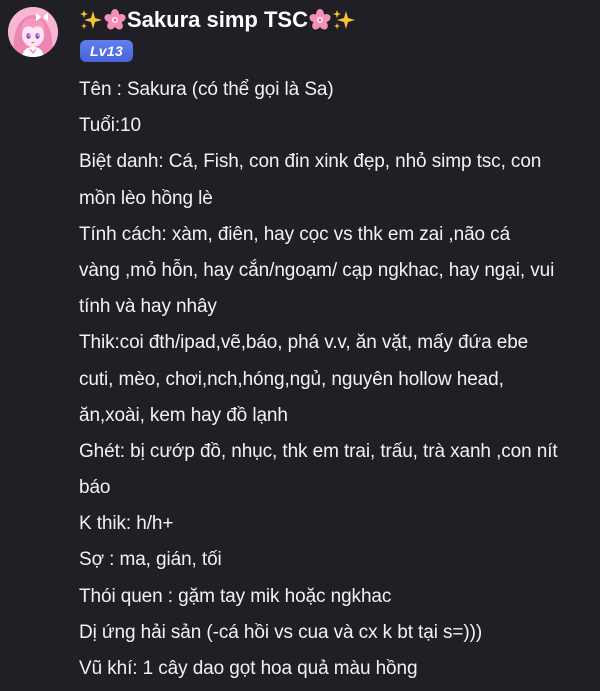 The width and height of the screenshot is (600, 691). I want to click on bio-line: Vũ khí: 1 cây dao gọt hoa quả màu hồng, so click(248, 668).